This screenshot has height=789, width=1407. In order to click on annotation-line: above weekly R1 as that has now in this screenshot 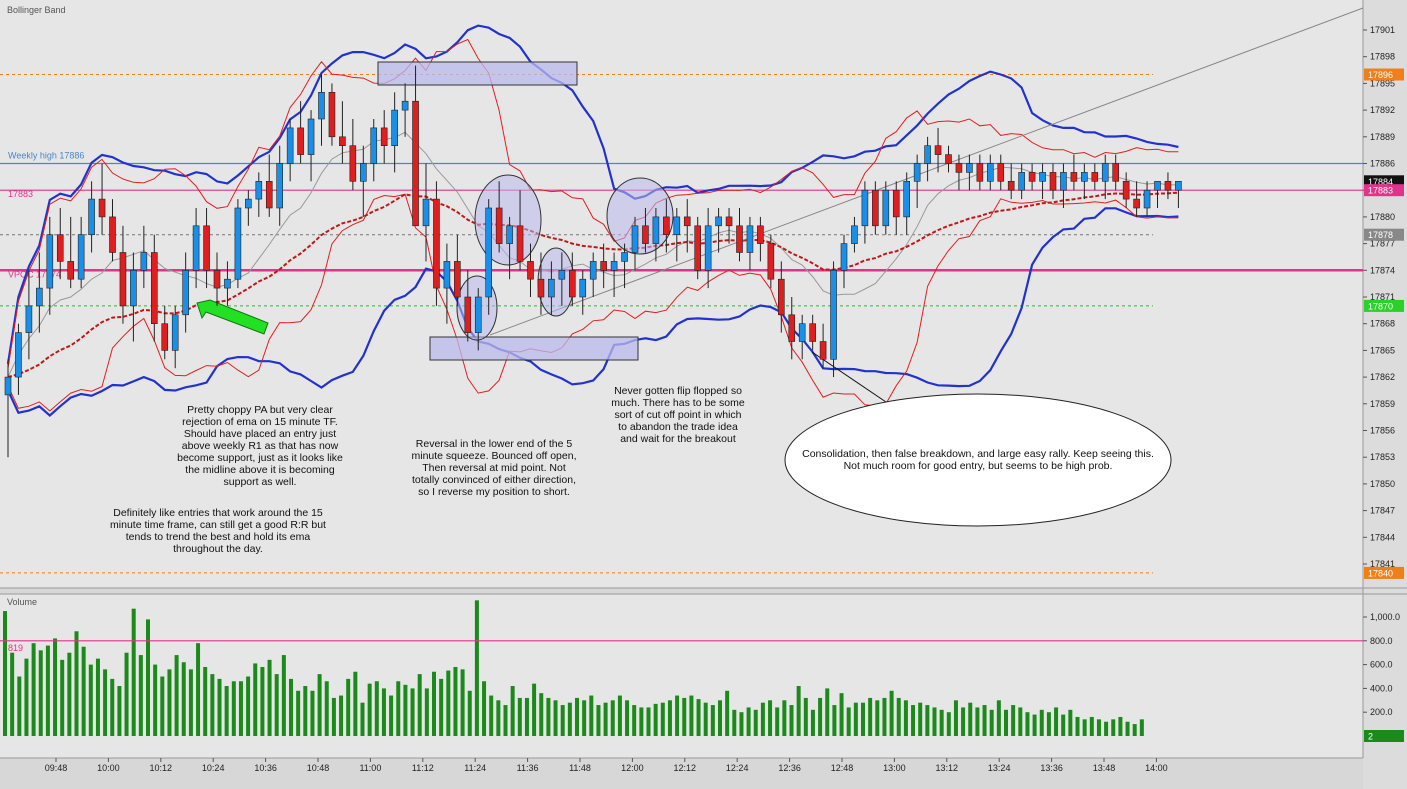, I will do `click(260, 446)`.